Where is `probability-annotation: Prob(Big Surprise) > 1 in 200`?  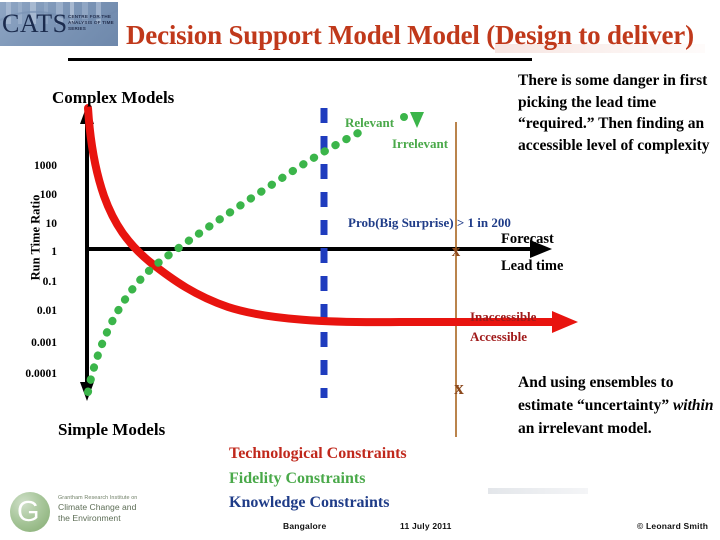 probability-annotation: Prob(Big Surprise) > 1 in 200 is located at coordinates (429, 222).